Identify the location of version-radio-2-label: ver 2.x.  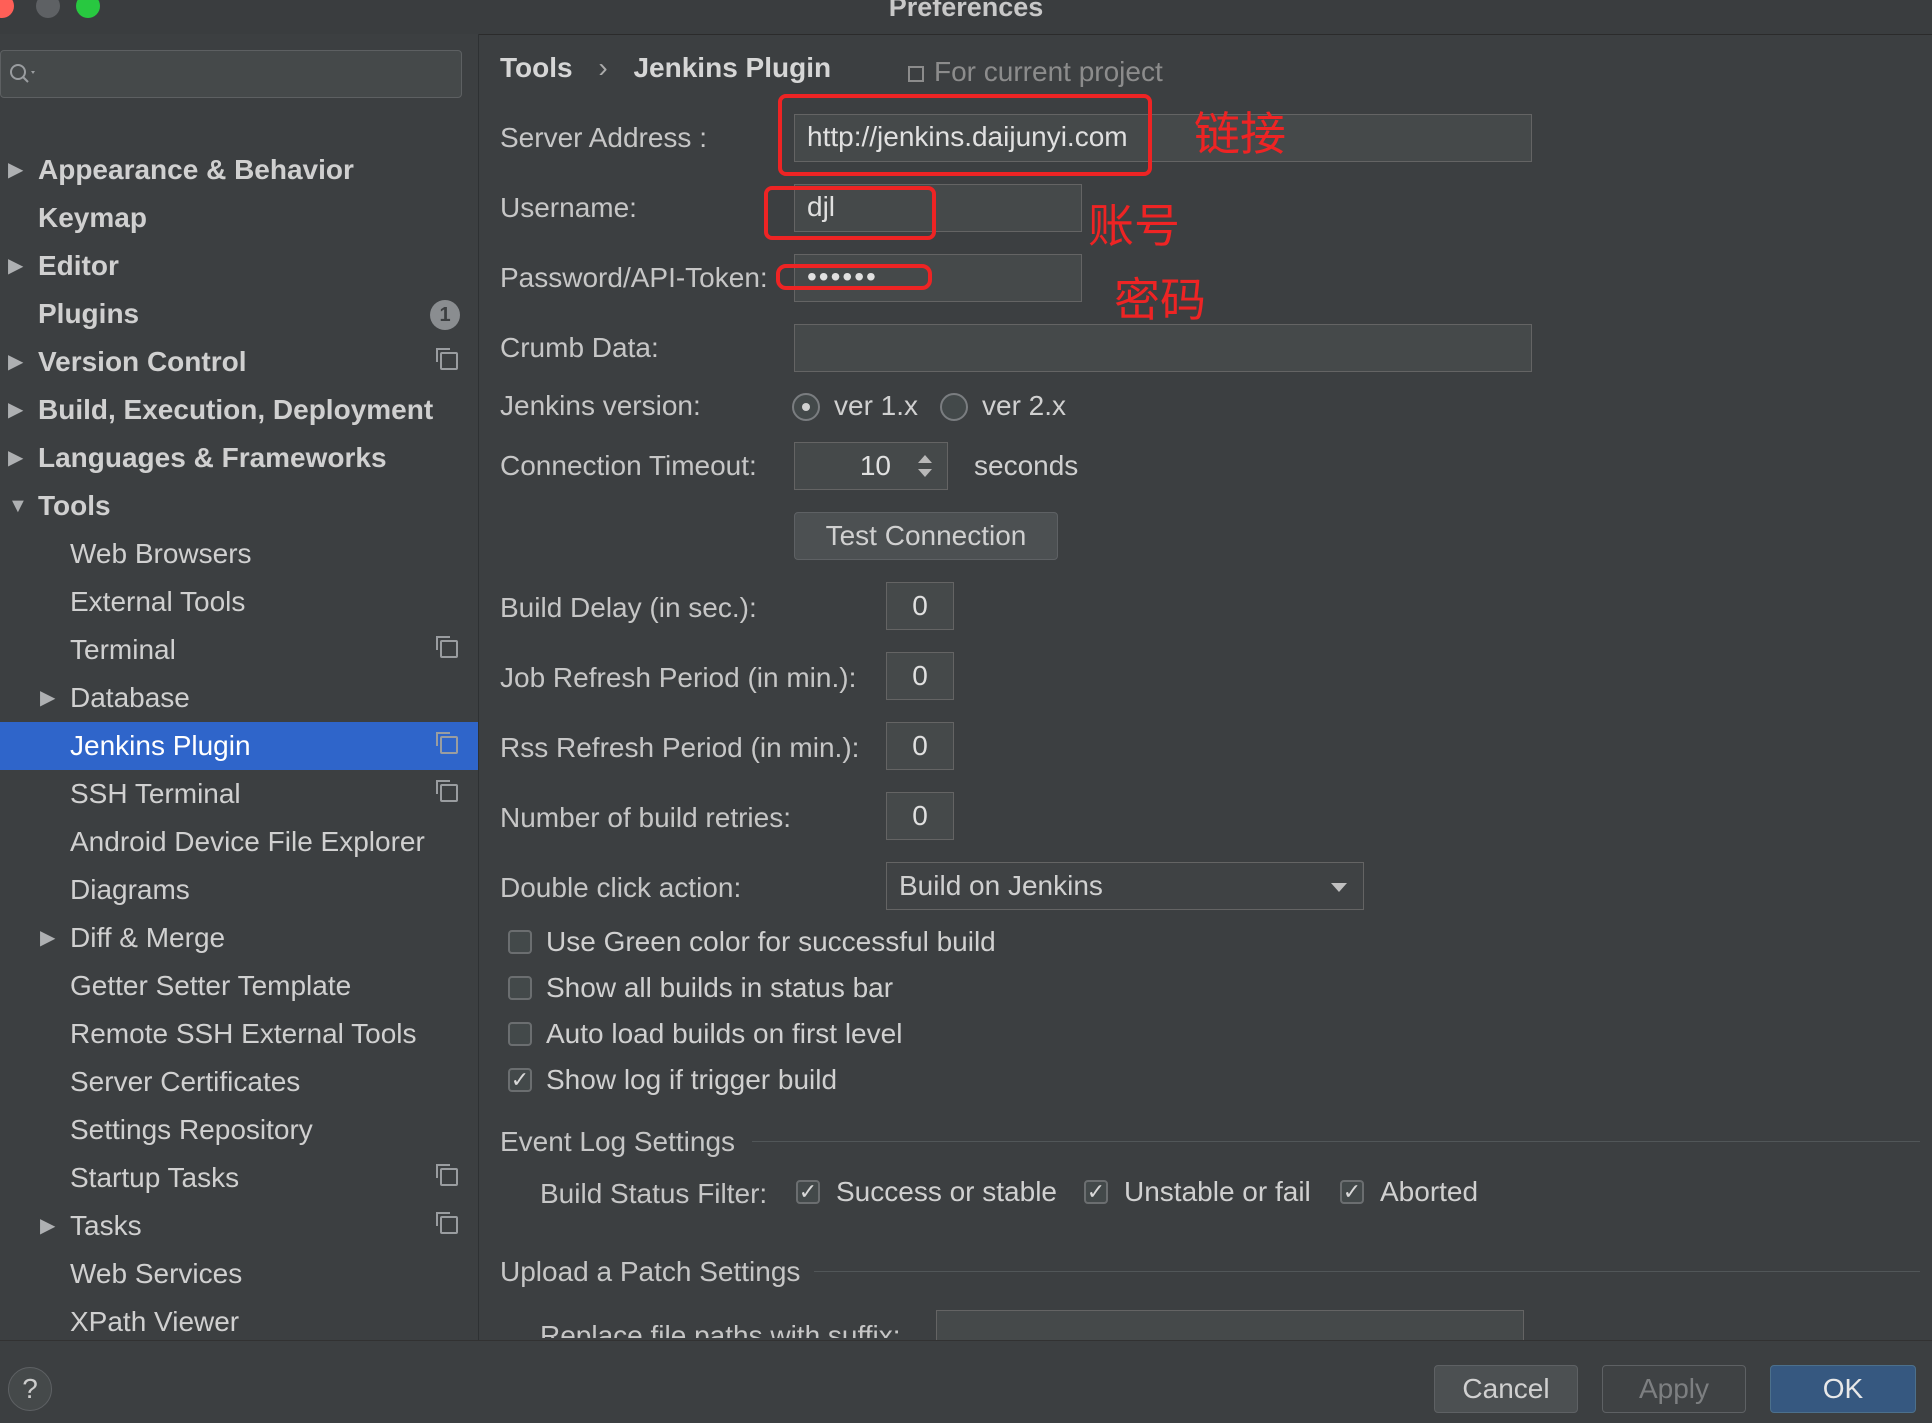
(1024, 405).